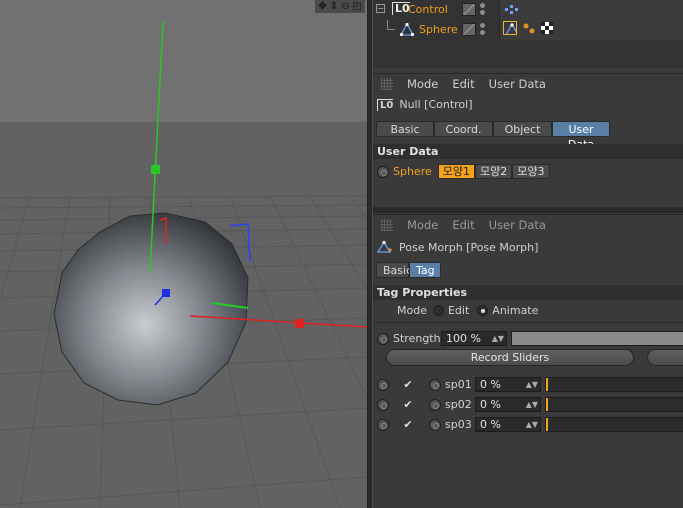 This screenshot has height=508, width=683. Describe the element at coordinates (412, 310) in the screenshot. I see `mode-label: Mode` at that location.